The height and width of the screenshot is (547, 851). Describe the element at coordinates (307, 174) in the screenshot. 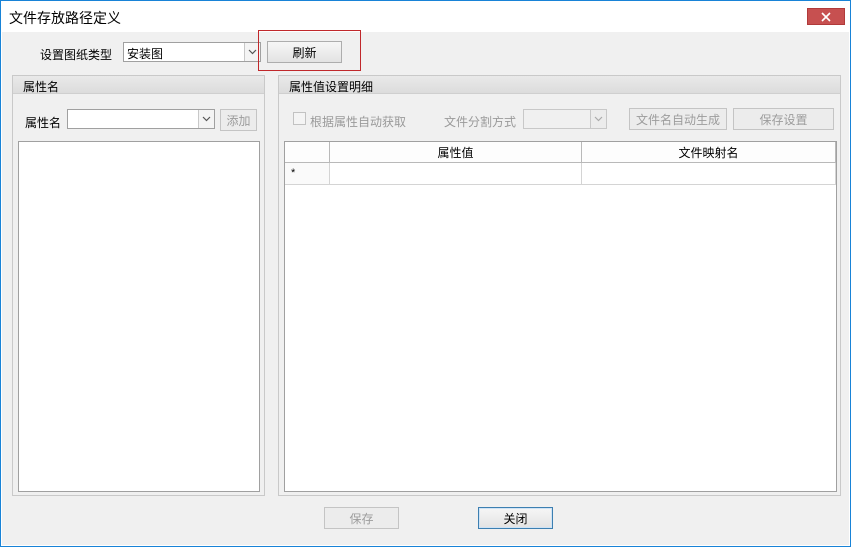

I see `grid-new-row-header: *` at that location.